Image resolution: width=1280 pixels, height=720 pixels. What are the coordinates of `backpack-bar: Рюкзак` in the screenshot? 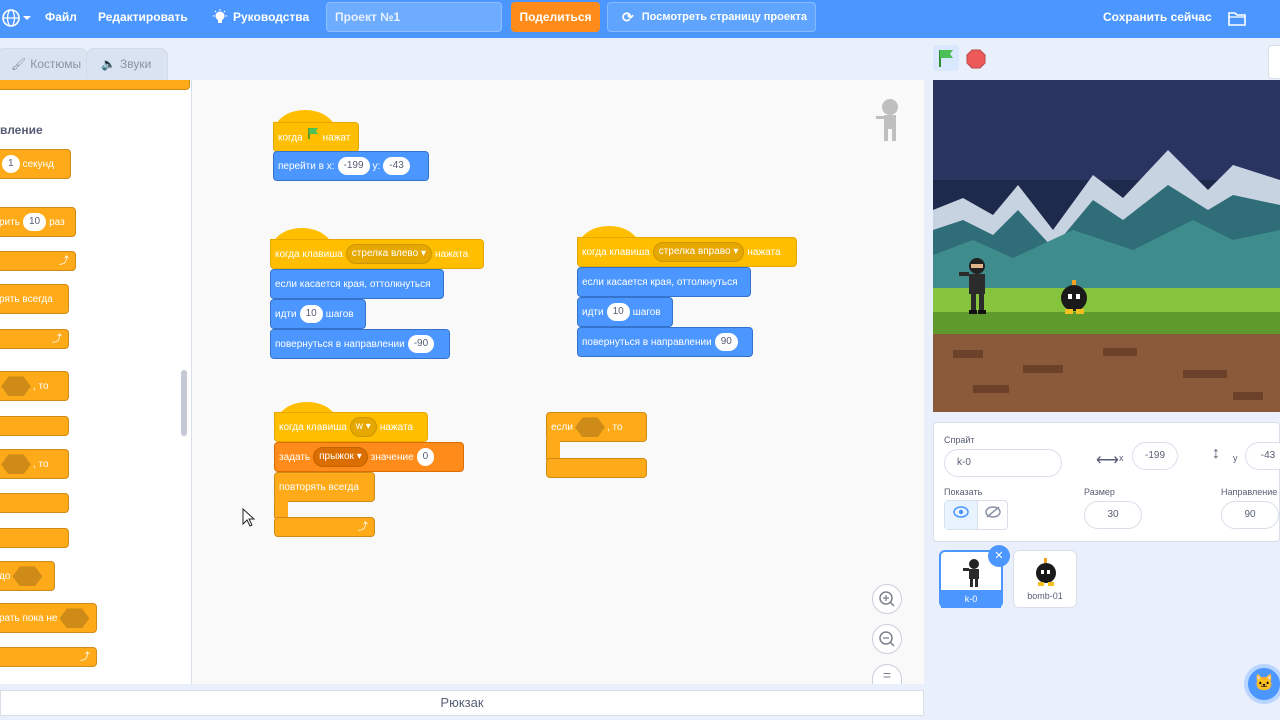 It's located at (462, 703).